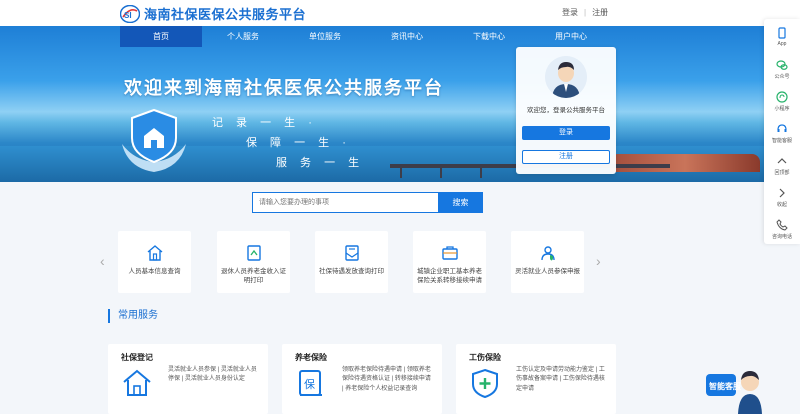  Describe the element at coordinates (489, 36) in the screenshot. I see `nav-download: 下载中心` at that location.